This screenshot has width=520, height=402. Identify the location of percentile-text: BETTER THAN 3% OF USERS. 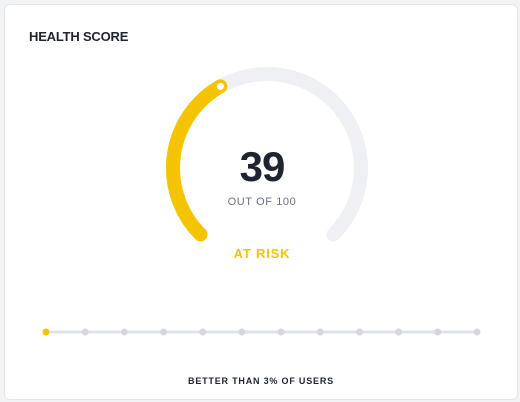
(261, 381).